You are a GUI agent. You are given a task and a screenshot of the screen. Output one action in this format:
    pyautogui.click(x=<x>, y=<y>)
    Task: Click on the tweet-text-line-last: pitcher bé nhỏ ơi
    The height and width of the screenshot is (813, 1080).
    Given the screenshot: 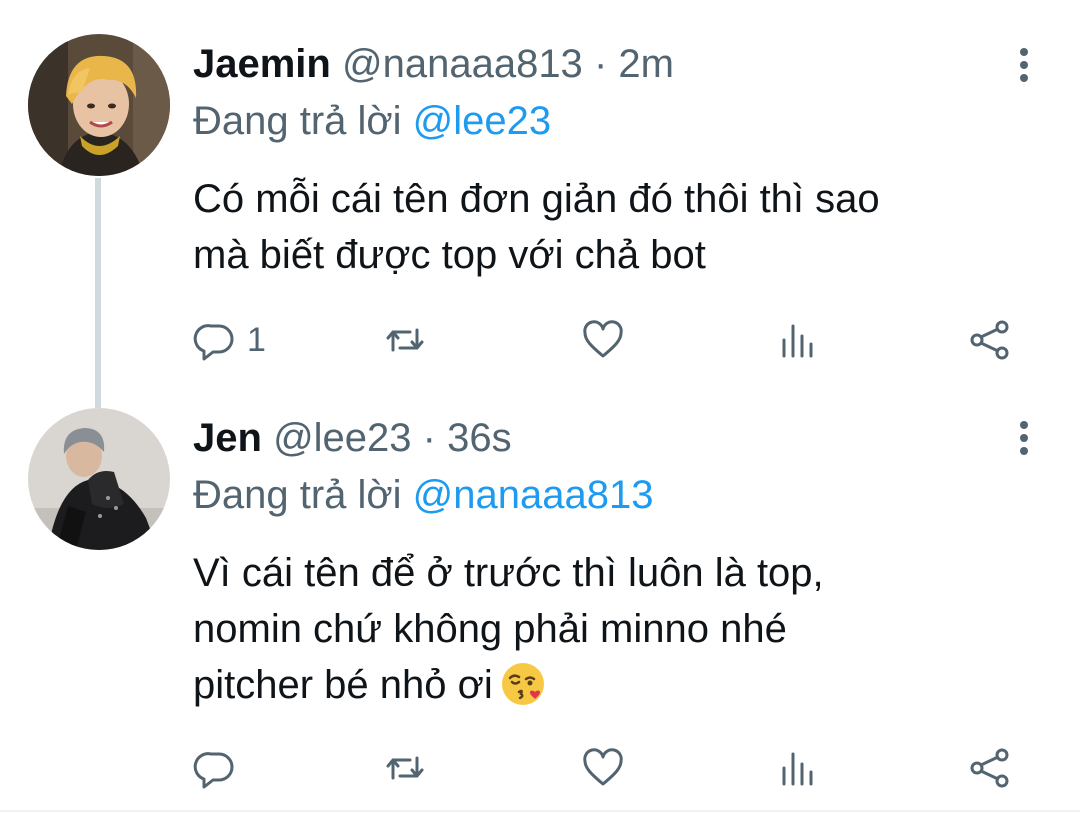 What is the action you would take?
    pyautogui.click(x=606, y=685)
    